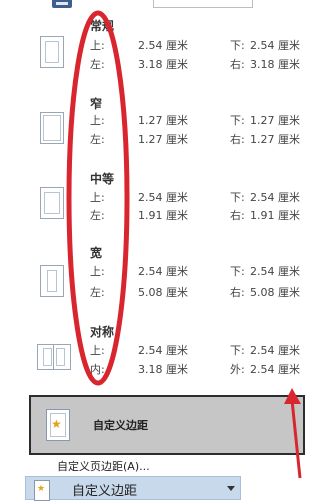 The image size is (332, 501). I want to click on top-page-icon, so click(62, 4).